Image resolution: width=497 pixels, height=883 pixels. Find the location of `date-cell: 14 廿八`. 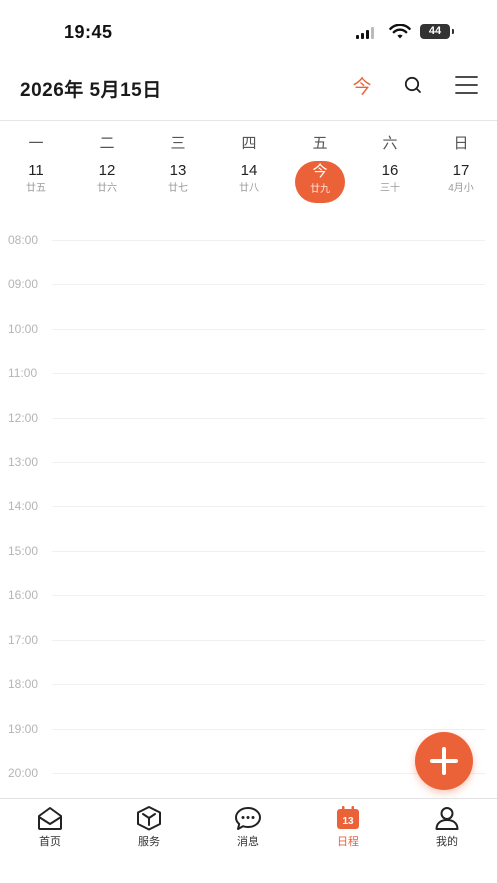

date-cell: 14 廿八 is located at coordinates (249, 182).